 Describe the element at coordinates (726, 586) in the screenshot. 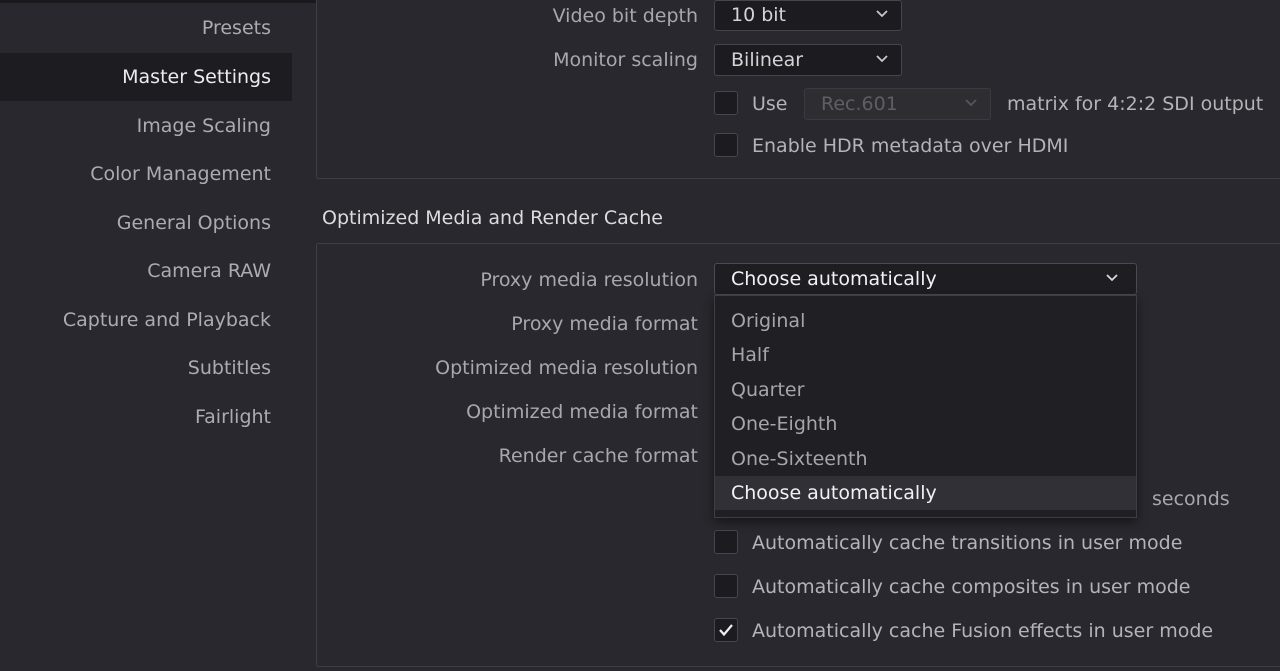

I see `cache-composites-checkbox` at that location.